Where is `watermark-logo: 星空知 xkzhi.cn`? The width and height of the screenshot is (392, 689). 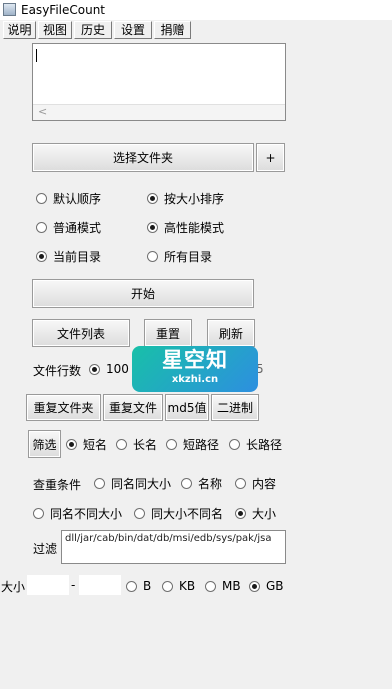
watermark-logo: 星空知 xkzhi.cn is located at coordinates (195, 369).